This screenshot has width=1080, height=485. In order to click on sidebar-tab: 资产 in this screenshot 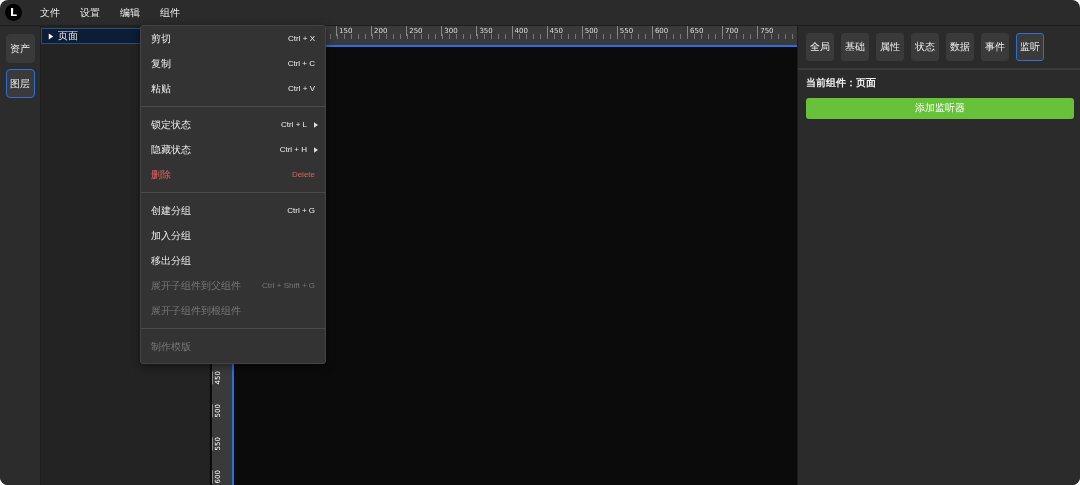, I will do `click(20, 48)`.